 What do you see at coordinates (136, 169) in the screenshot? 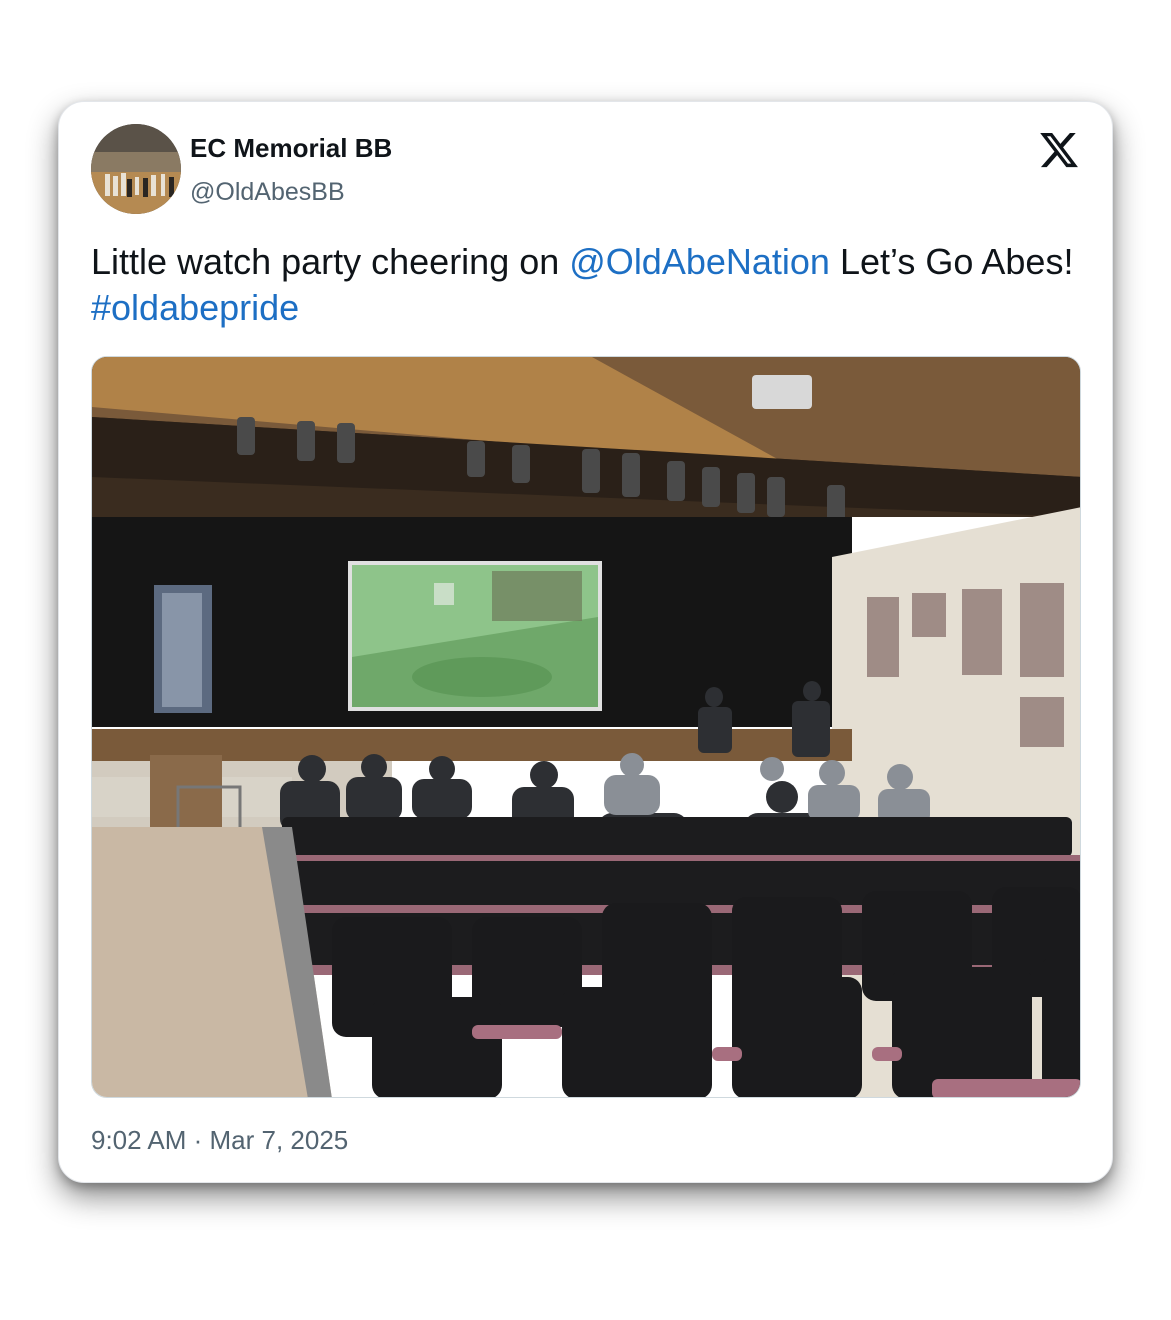
I see `avatar` at bounding box center [136, 169].